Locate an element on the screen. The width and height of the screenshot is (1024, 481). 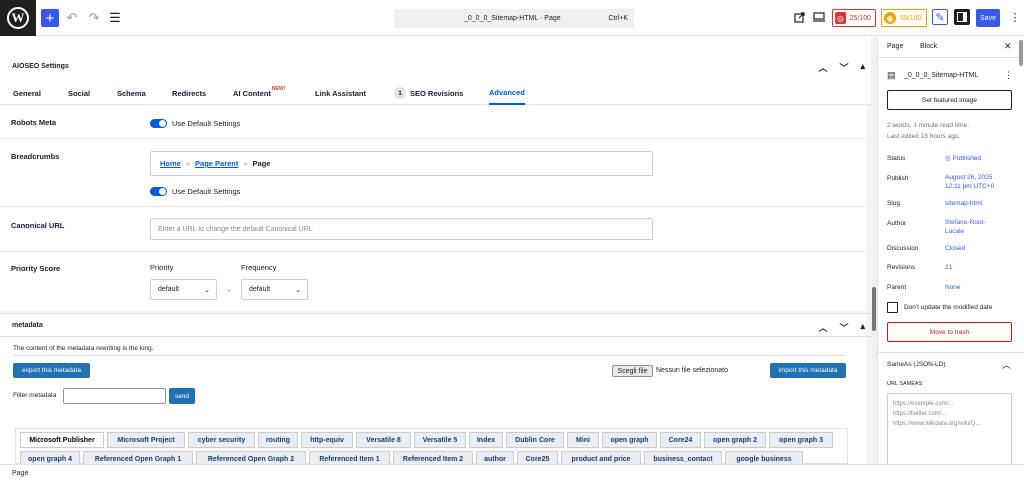
meta-tab-open-graph: open graph is located at coordinates (629, 440).